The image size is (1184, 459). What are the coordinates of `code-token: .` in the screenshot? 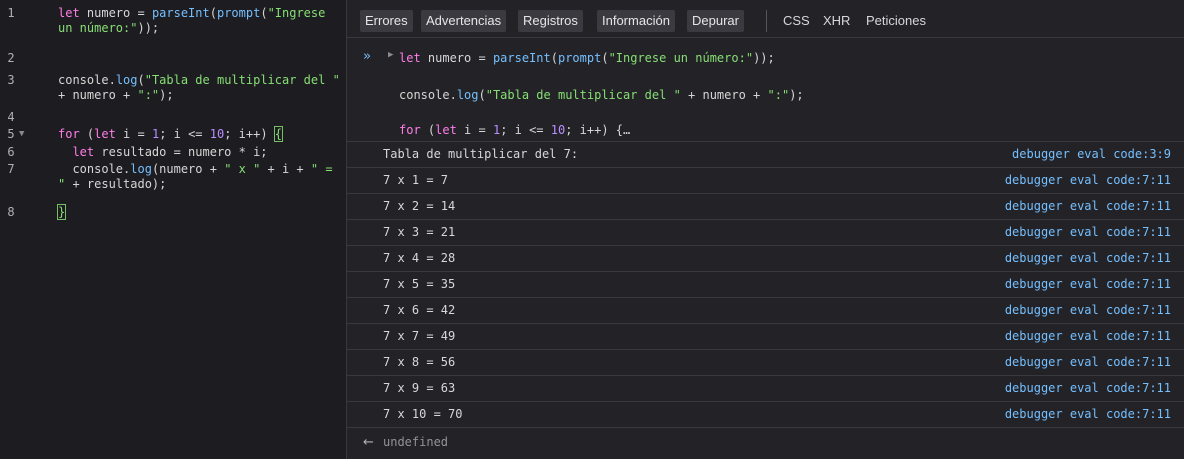 It's located at (453, 95).